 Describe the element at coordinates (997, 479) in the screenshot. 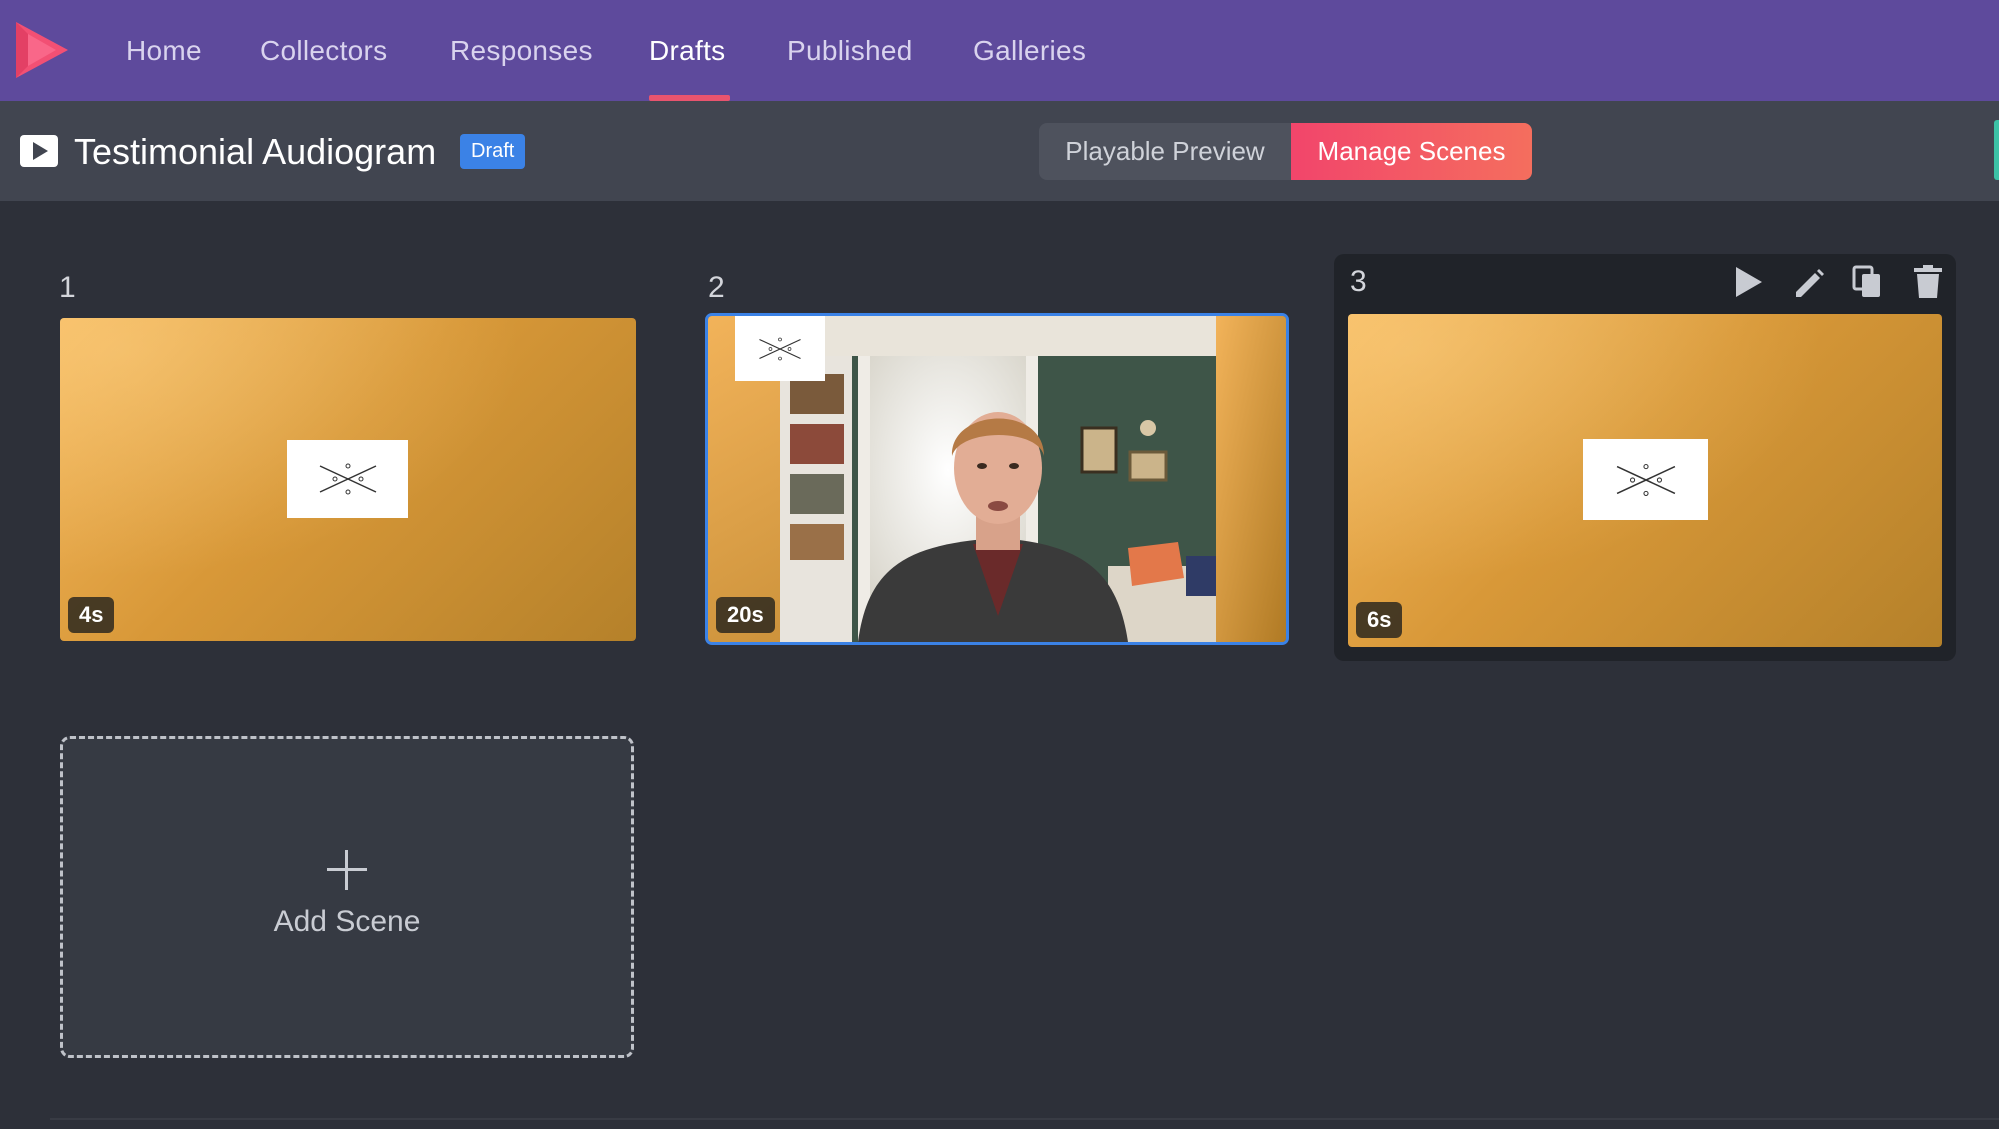

I see `scene-thumbnail: 20s` at that location.